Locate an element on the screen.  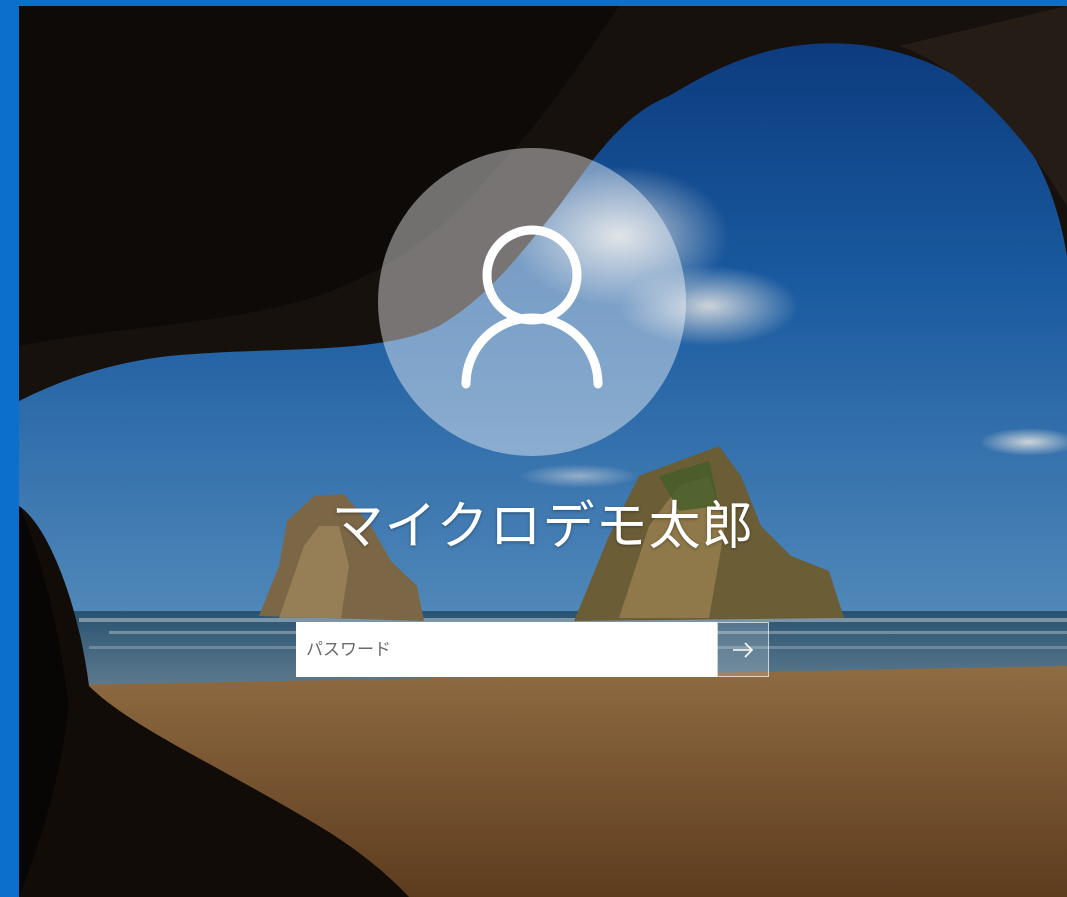
submit-button is located at coordinates (743, 649).